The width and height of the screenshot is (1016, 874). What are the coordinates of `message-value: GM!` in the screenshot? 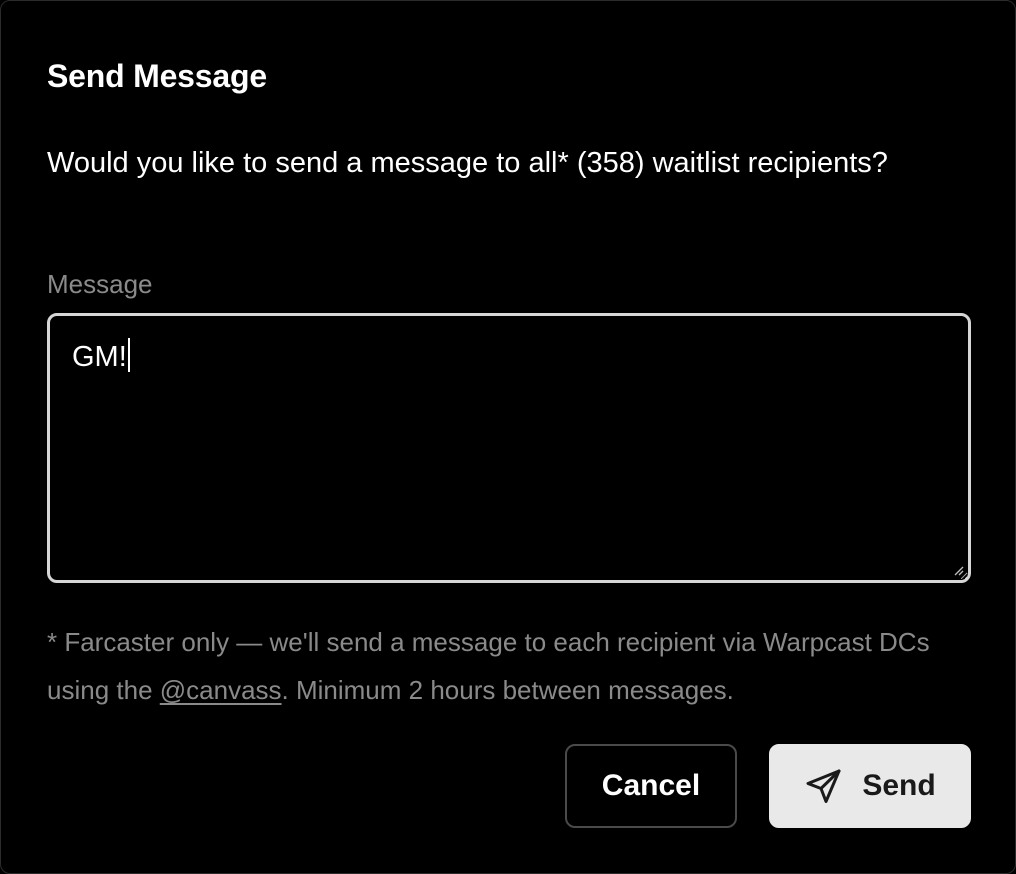 It's located at (99, 357).